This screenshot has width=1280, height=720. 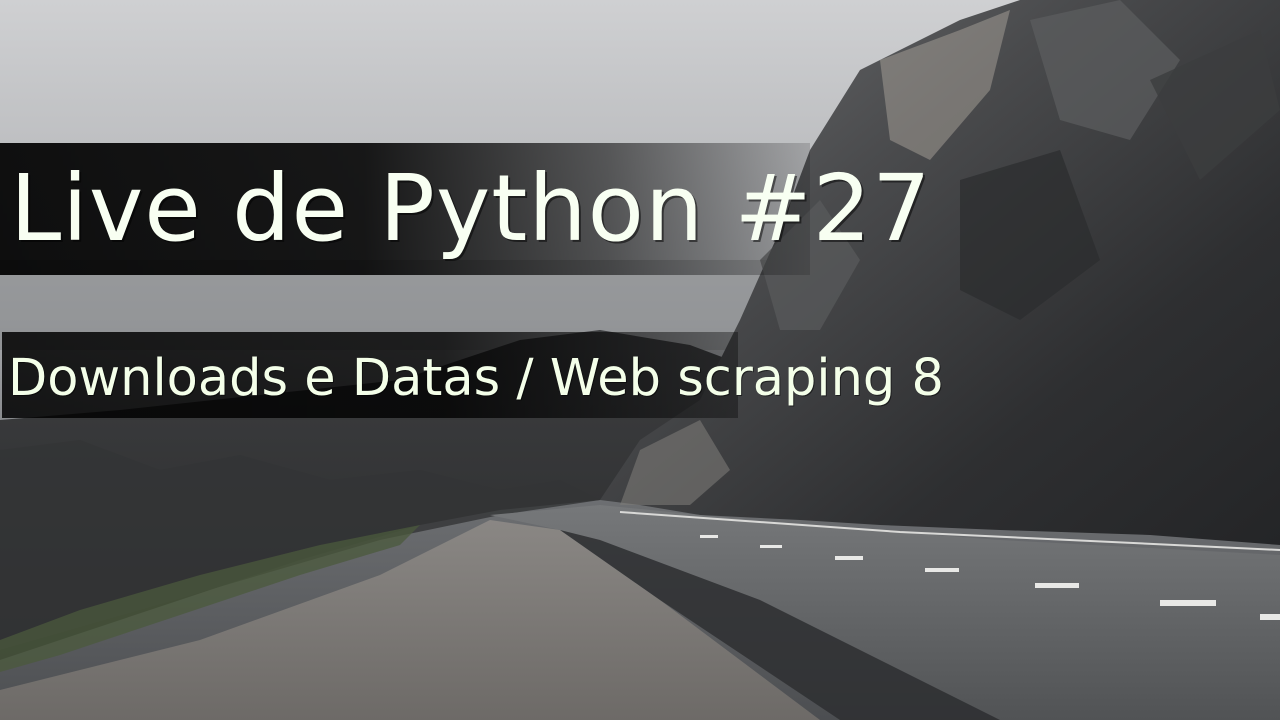 I want to click on video-title: Live de Python #27, so click(x=471, y=208).